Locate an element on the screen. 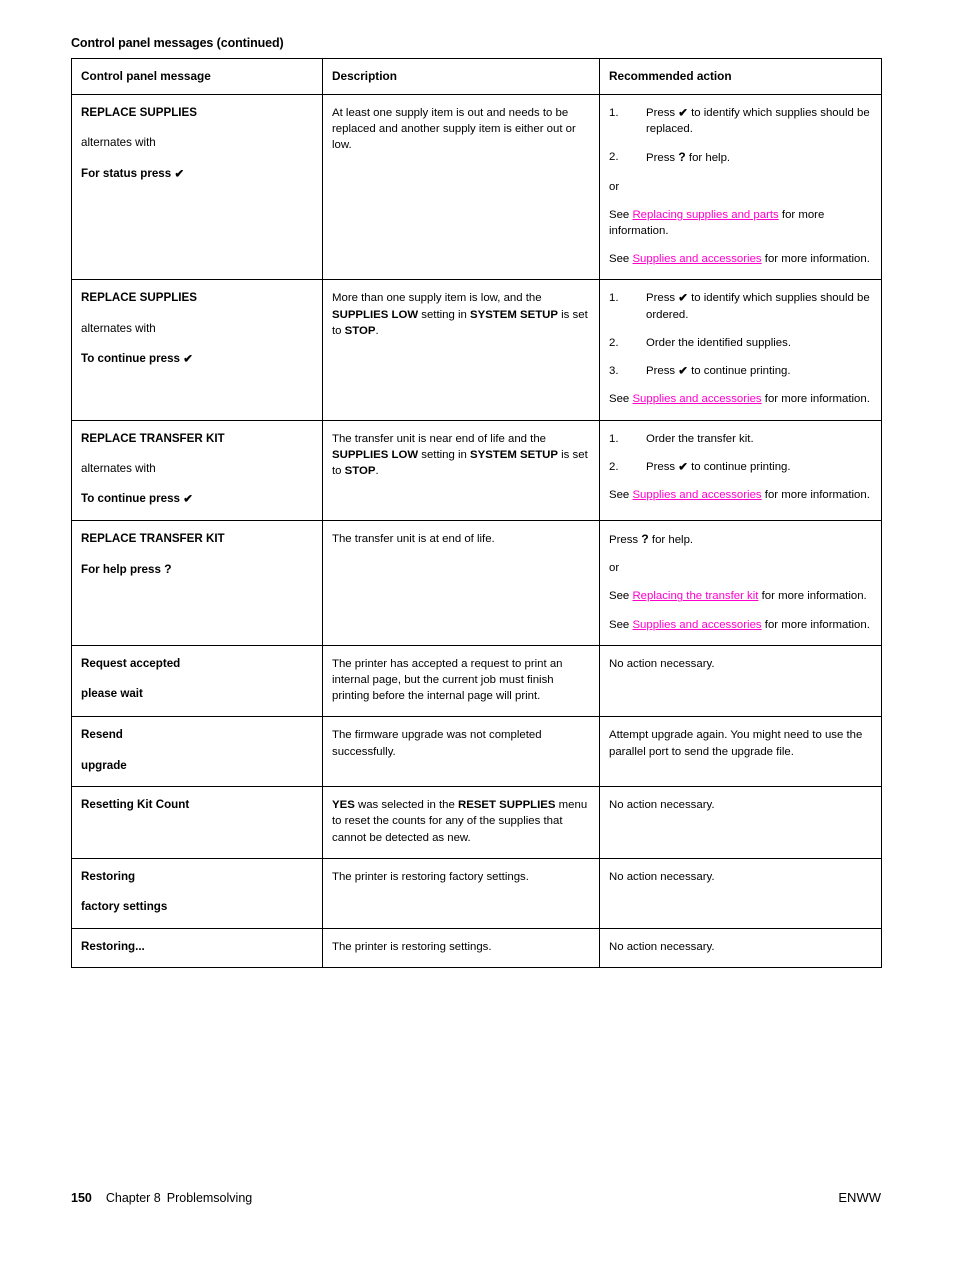  desc-bold-term: SUPPLIES LOW is located at coordinates (375, 314).